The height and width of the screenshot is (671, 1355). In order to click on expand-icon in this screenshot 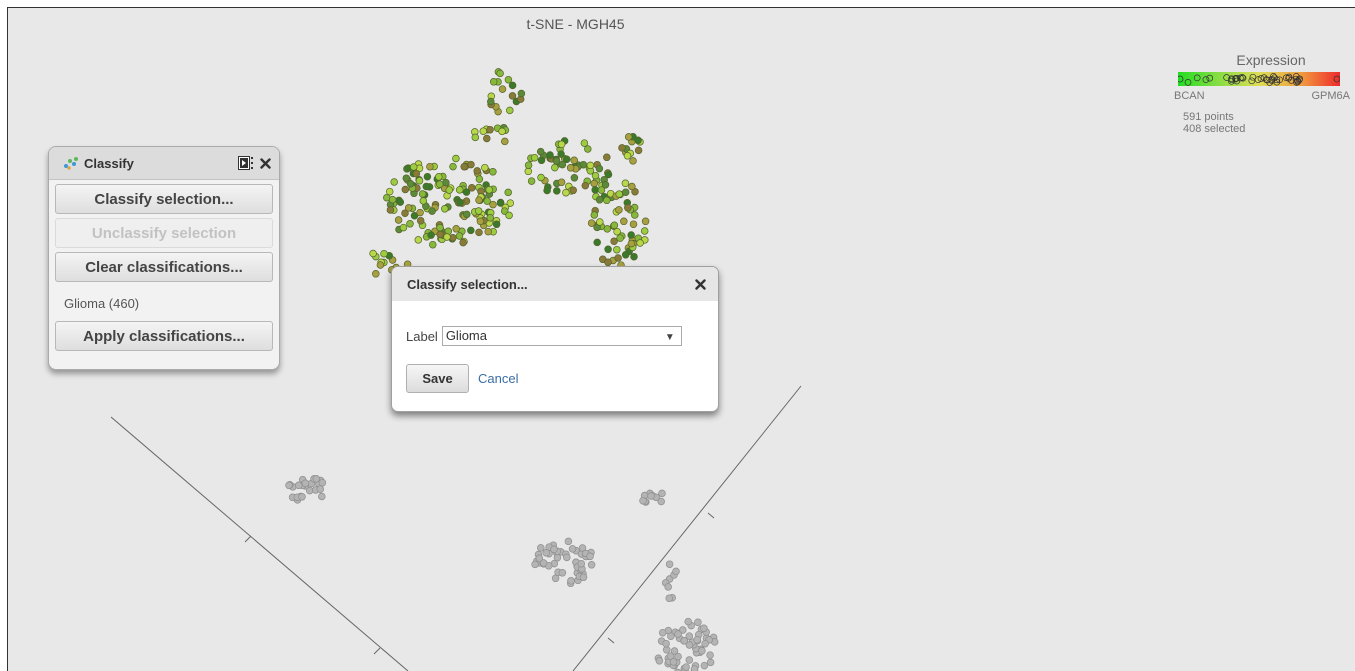, I will do `click(246, 163)`.